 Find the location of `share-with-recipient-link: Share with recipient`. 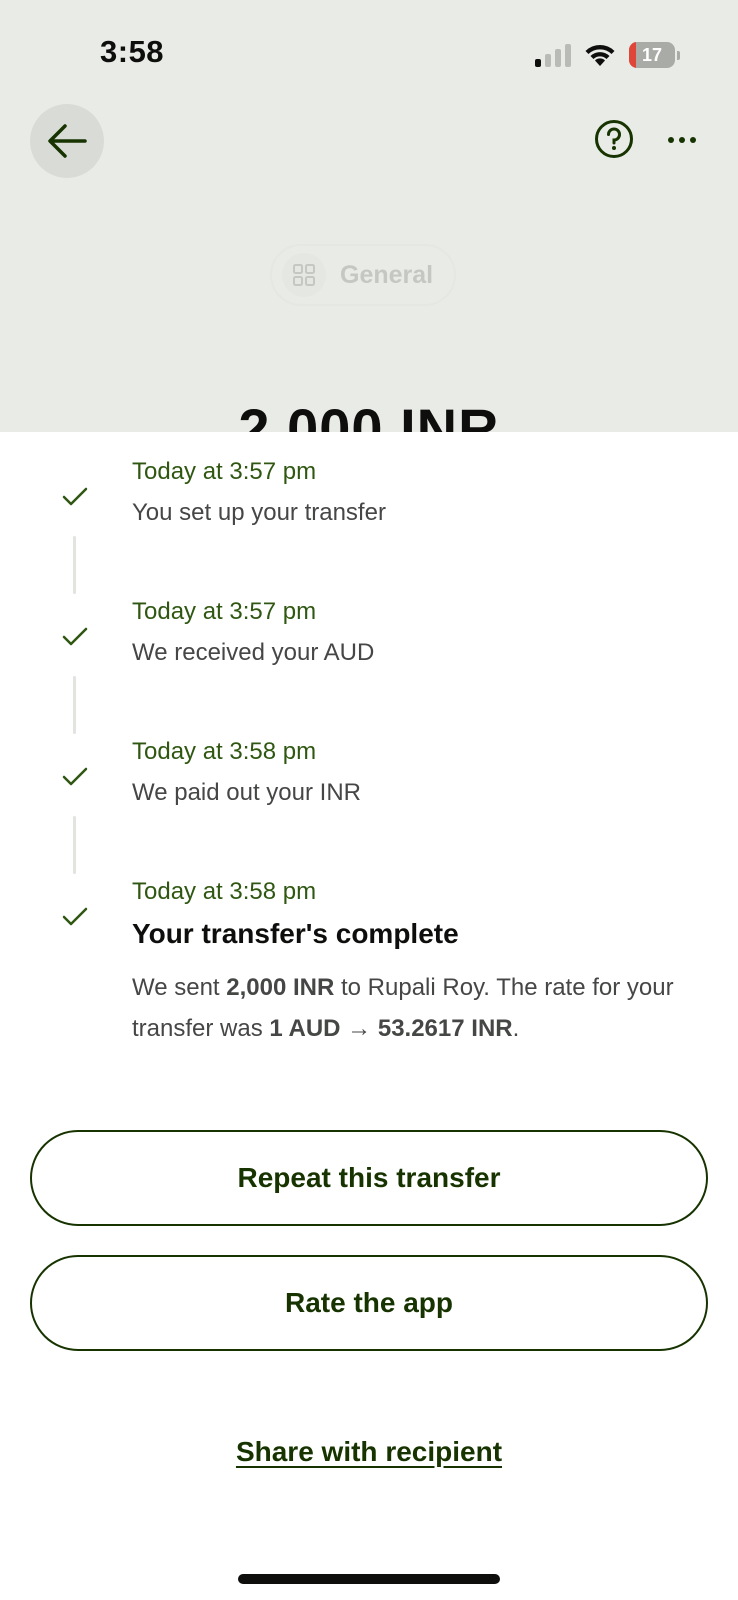

share-with-recipient-link: Share with recipient is located at coordinates (369, 1452).